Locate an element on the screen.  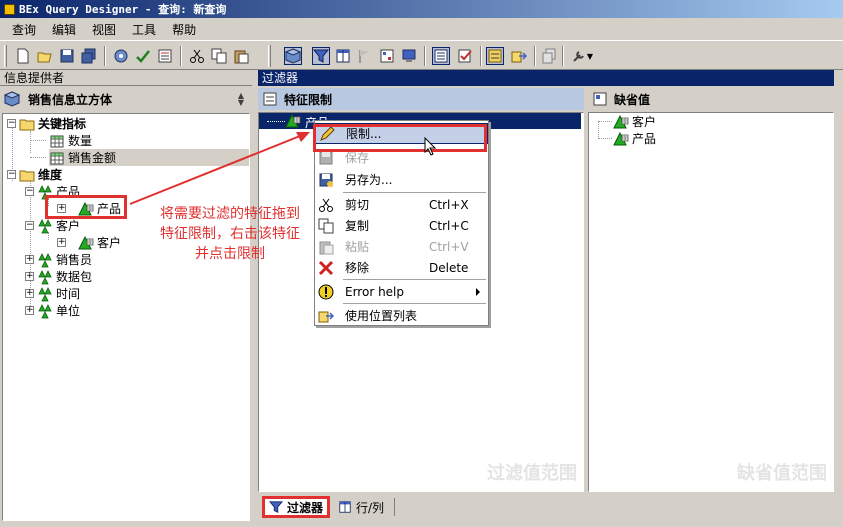
annotation-line-2: 特征限制，右击该特征 is located at coordinates (230, 234).